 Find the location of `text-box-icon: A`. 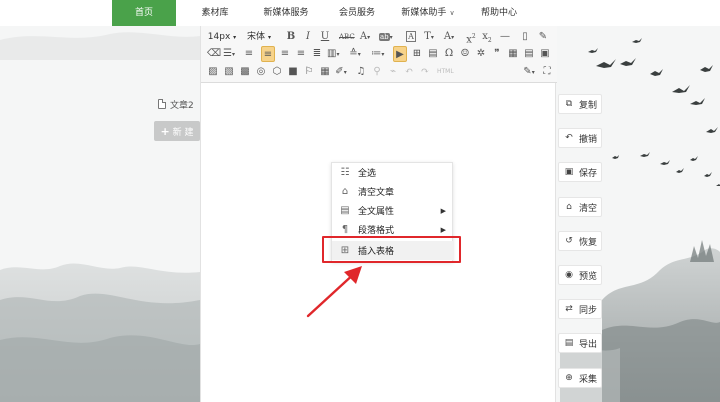

text-box-icon: A is located at coordinates (411, 37).